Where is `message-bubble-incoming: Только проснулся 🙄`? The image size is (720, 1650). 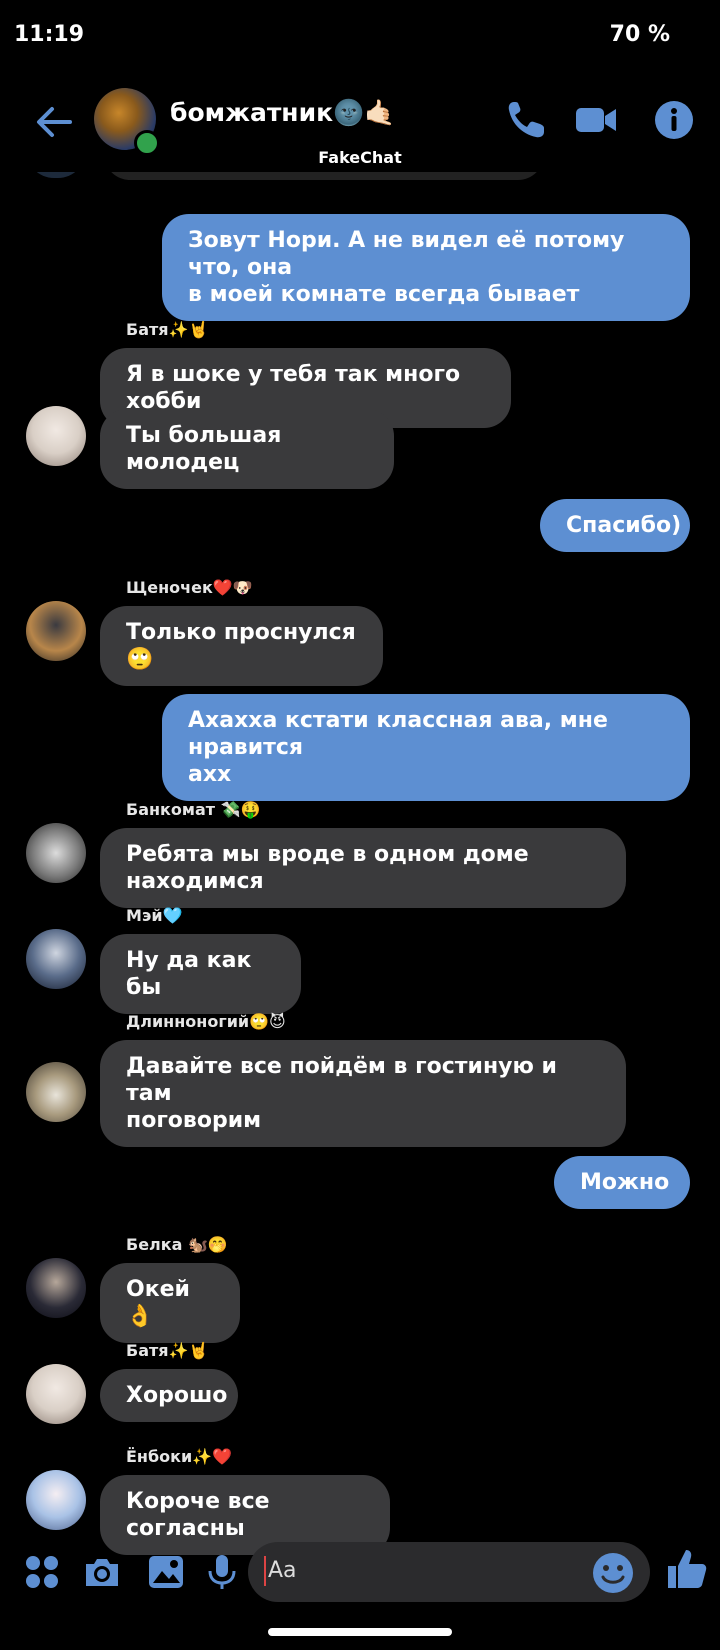 message-bubble-incoming: Только проснулся 🙄 is located at coordinates (241, 646).